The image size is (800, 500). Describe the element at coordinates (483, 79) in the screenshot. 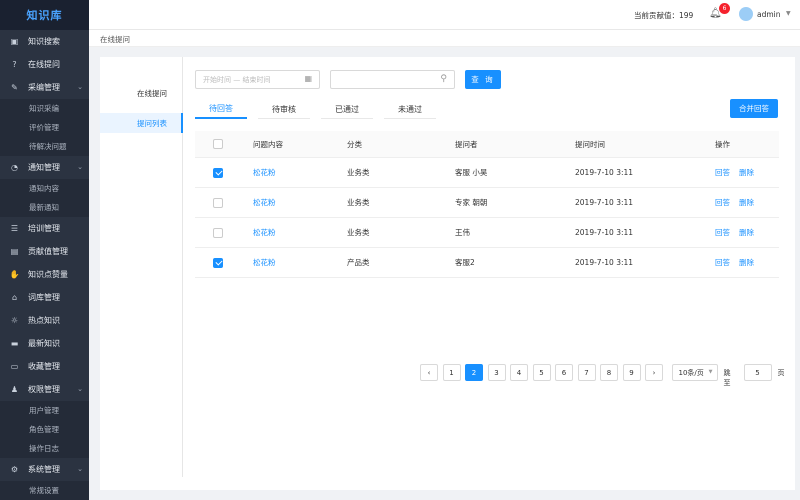

I see `query-button: 查 询` at that location.